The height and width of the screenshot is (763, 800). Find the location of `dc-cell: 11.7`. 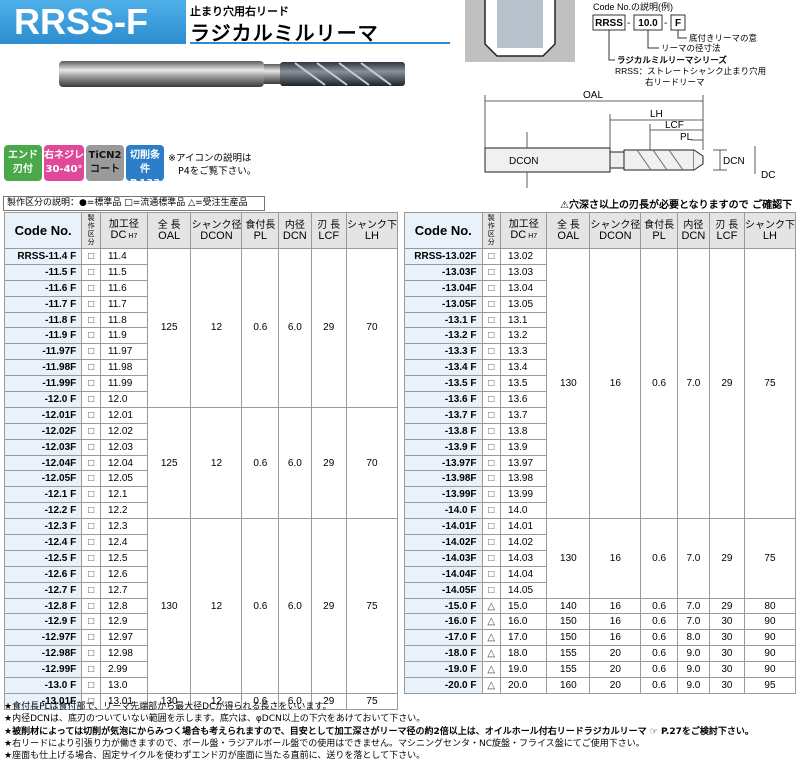

dc-cell: 11.7 is located at coordinates (123, 304).